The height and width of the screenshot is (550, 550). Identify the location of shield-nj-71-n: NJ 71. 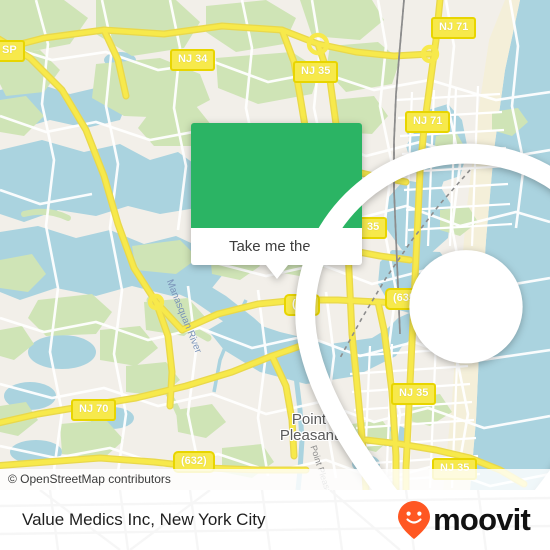
(454, 28).